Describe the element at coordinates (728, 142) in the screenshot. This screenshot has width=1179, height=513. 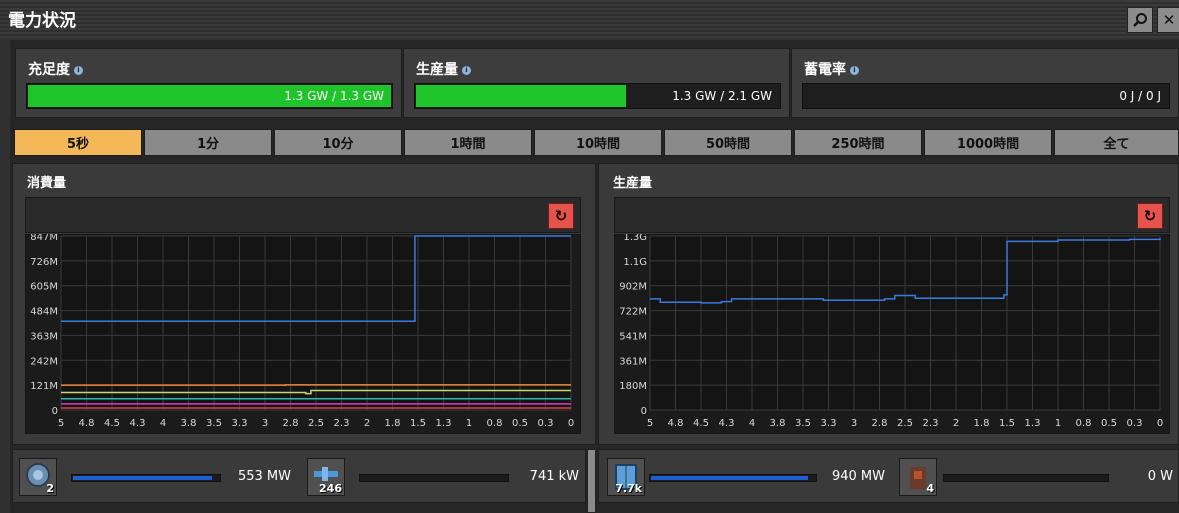
I see `tab-5: 50時間` at that location.